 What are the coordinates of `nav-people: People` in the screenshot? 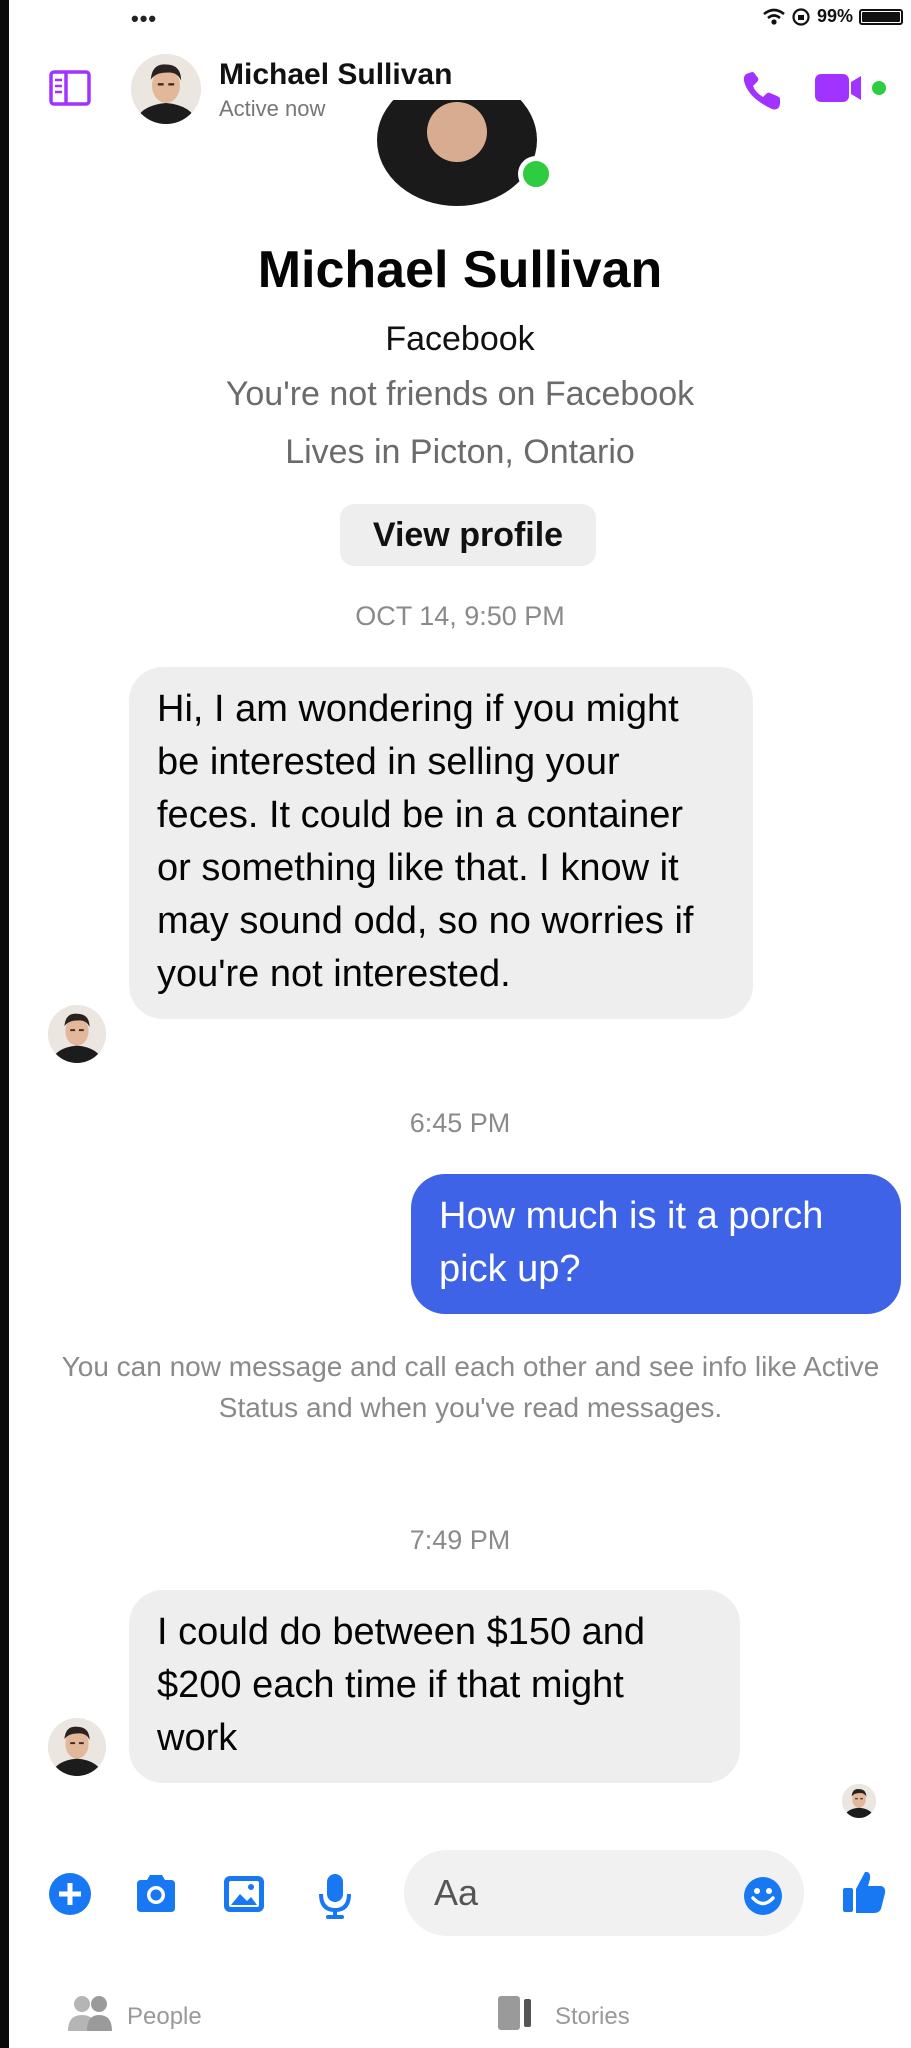 It's located at (164, 2017).